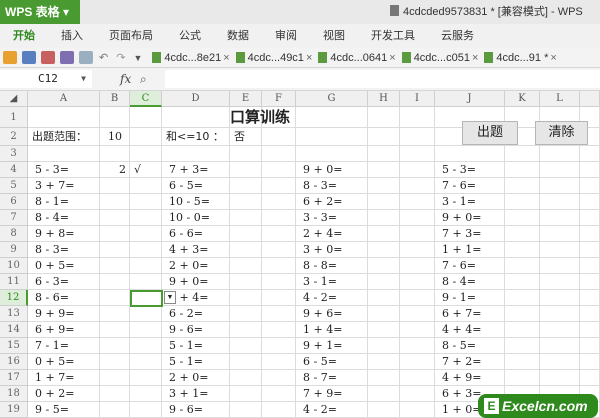 This screenshot has height=418, width=600. Describe the element at coordinates (14, 298) in the screenshot. I see `row-header-12: 12` at that location.